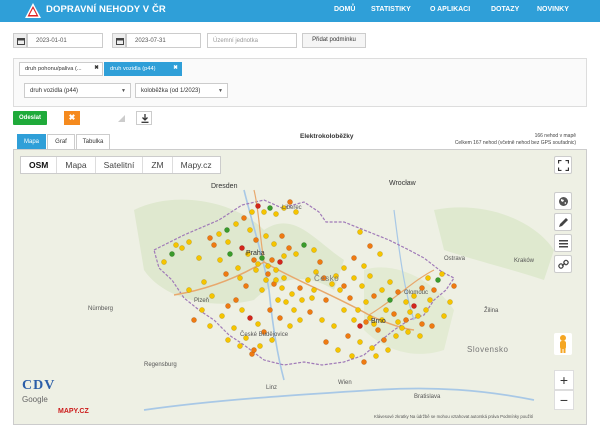 This screenshot has width=600, height=429. Describe the element at coordinates (252, 40) in the screenshot. I see `region-input: Územní jednotka` at that location.